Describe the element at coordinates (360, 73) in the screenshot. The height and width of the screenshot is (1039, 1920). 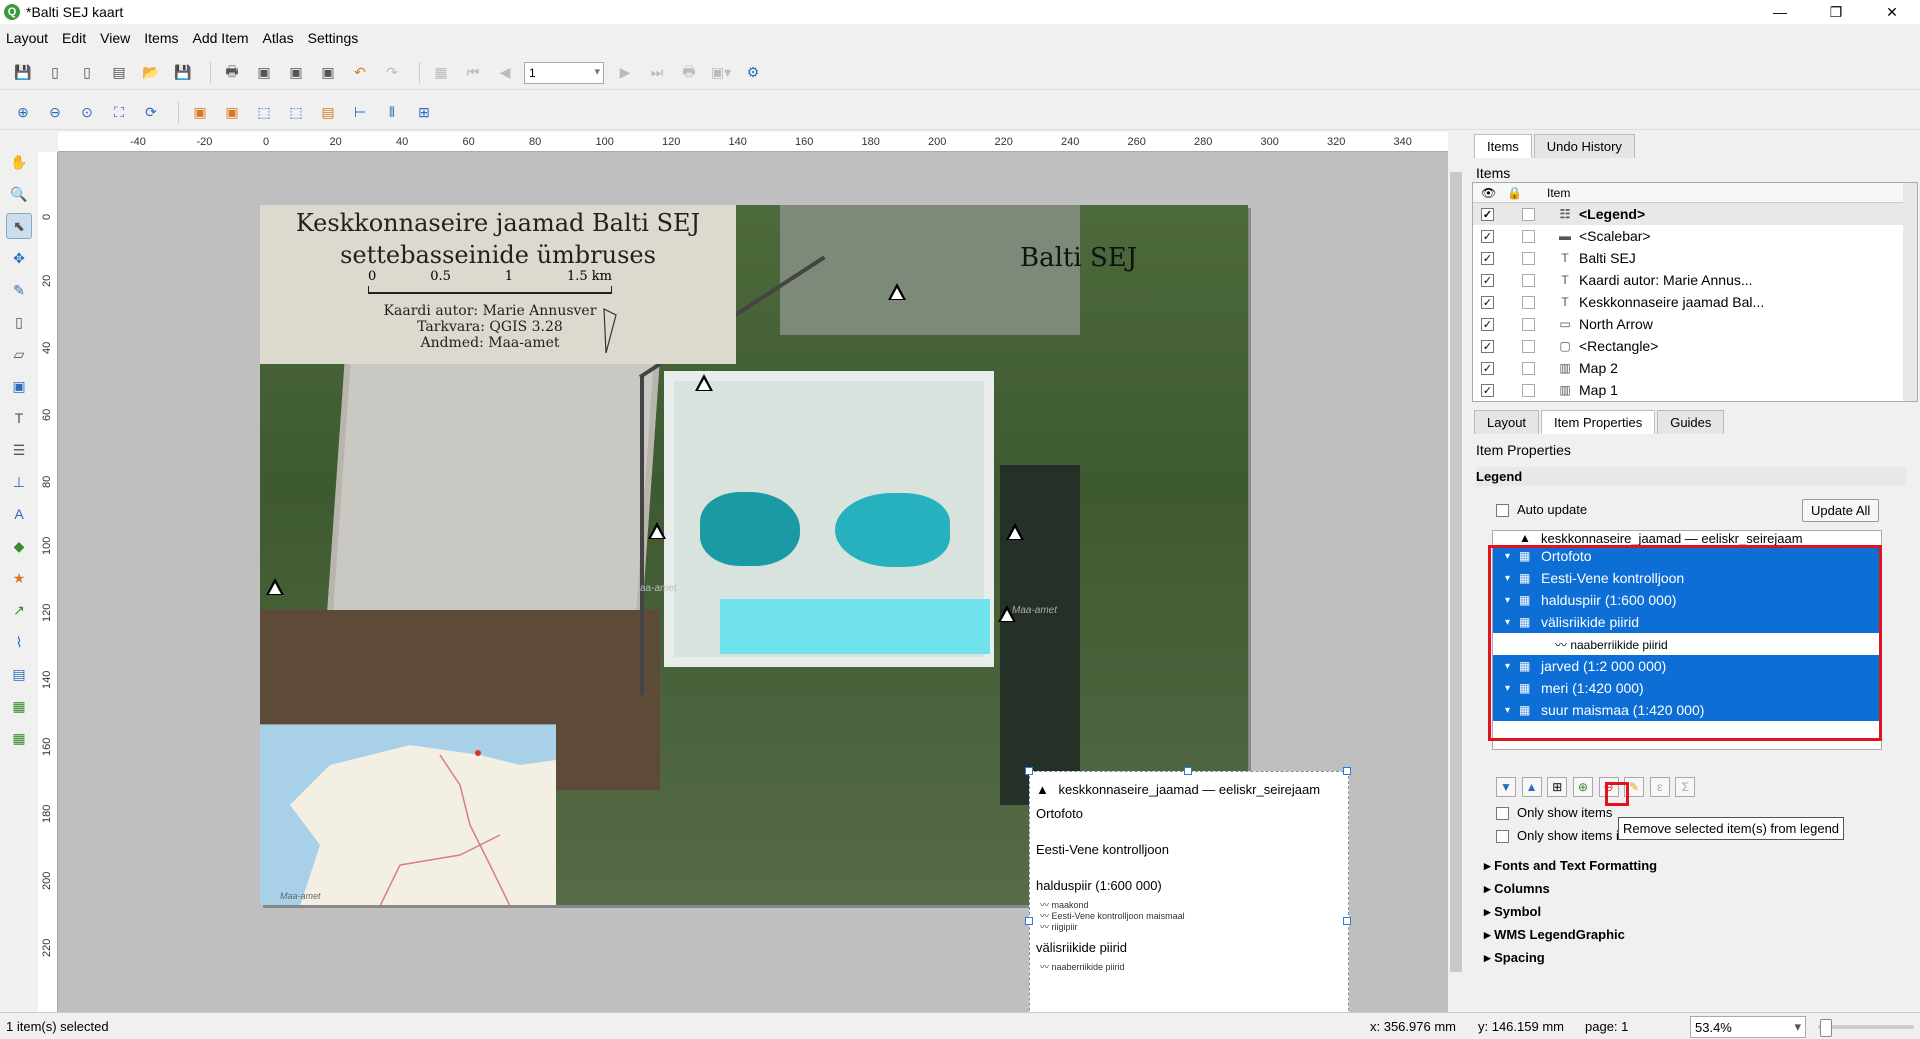
I see `undo-icon: ↶` at that location.